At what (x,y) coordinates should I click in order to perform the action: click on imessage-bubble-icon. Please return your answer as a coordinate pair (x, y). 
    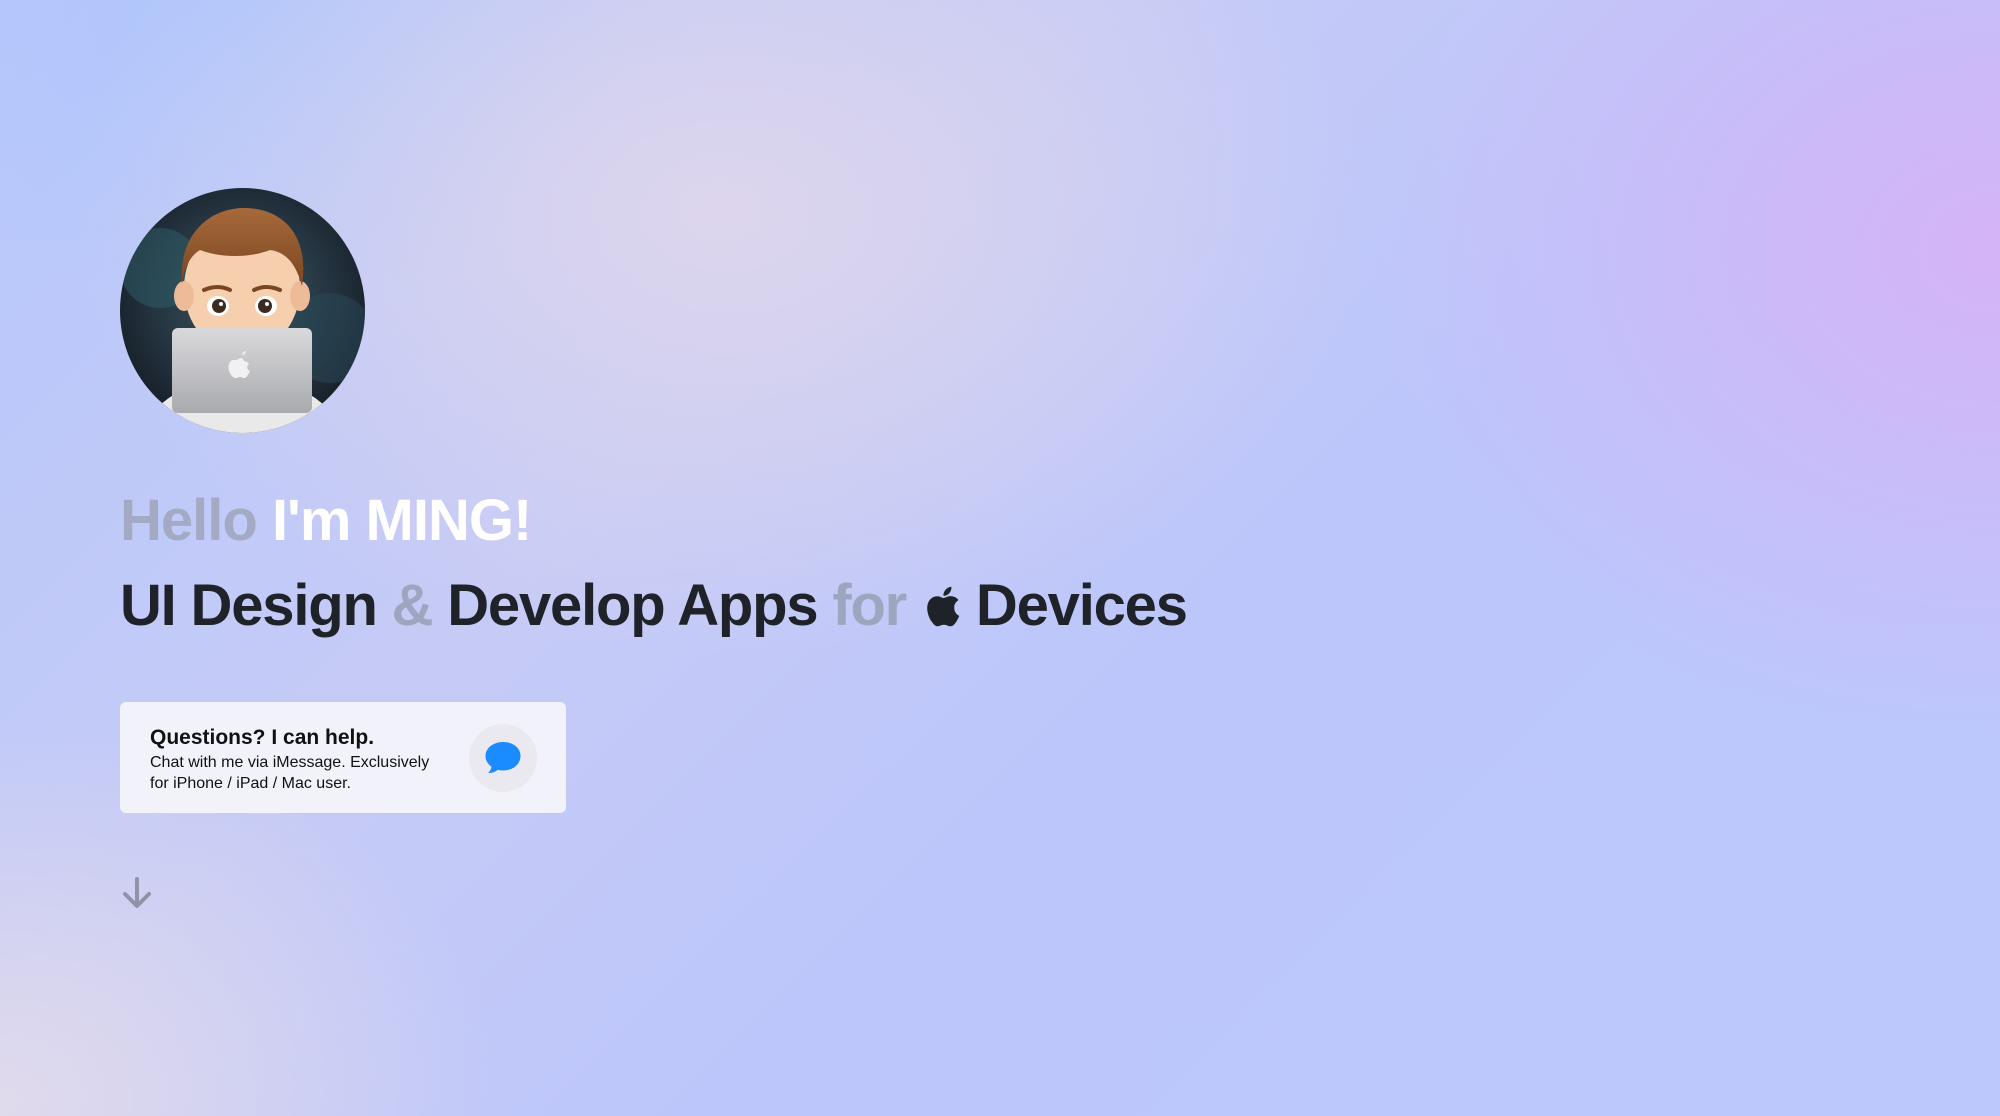
    Looking at the image, I should click on (503, 757).